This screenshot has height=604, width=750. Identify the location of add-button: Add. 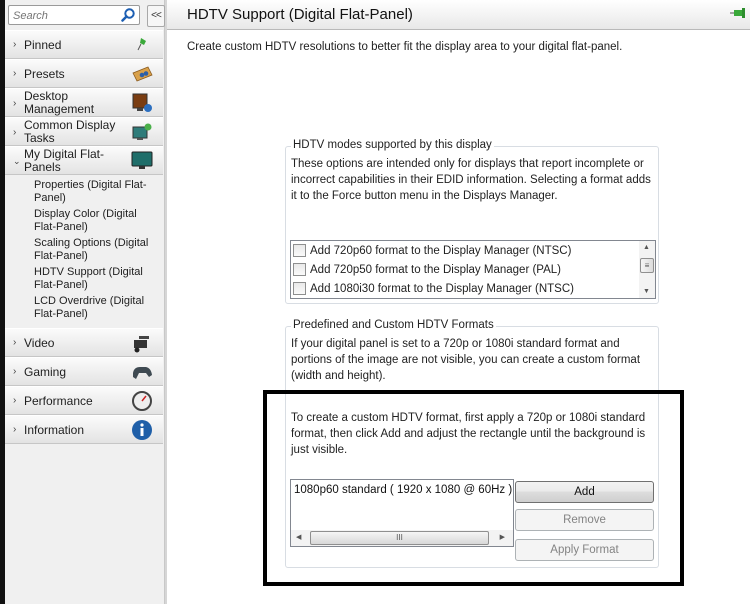
(584, 492).